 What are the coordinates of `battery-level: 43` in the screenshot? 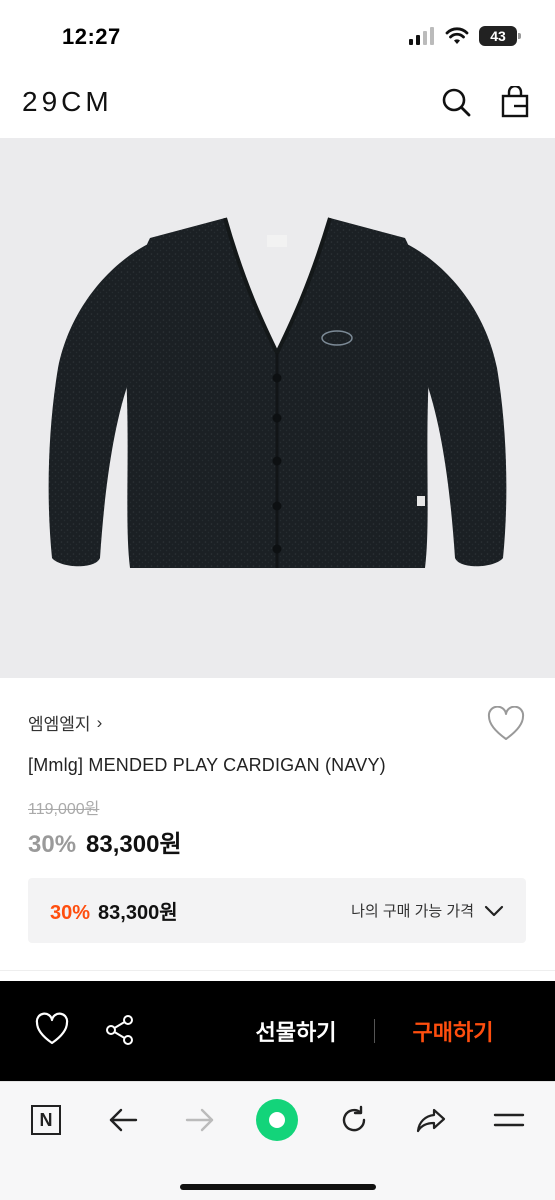 It's located at (498, 36).